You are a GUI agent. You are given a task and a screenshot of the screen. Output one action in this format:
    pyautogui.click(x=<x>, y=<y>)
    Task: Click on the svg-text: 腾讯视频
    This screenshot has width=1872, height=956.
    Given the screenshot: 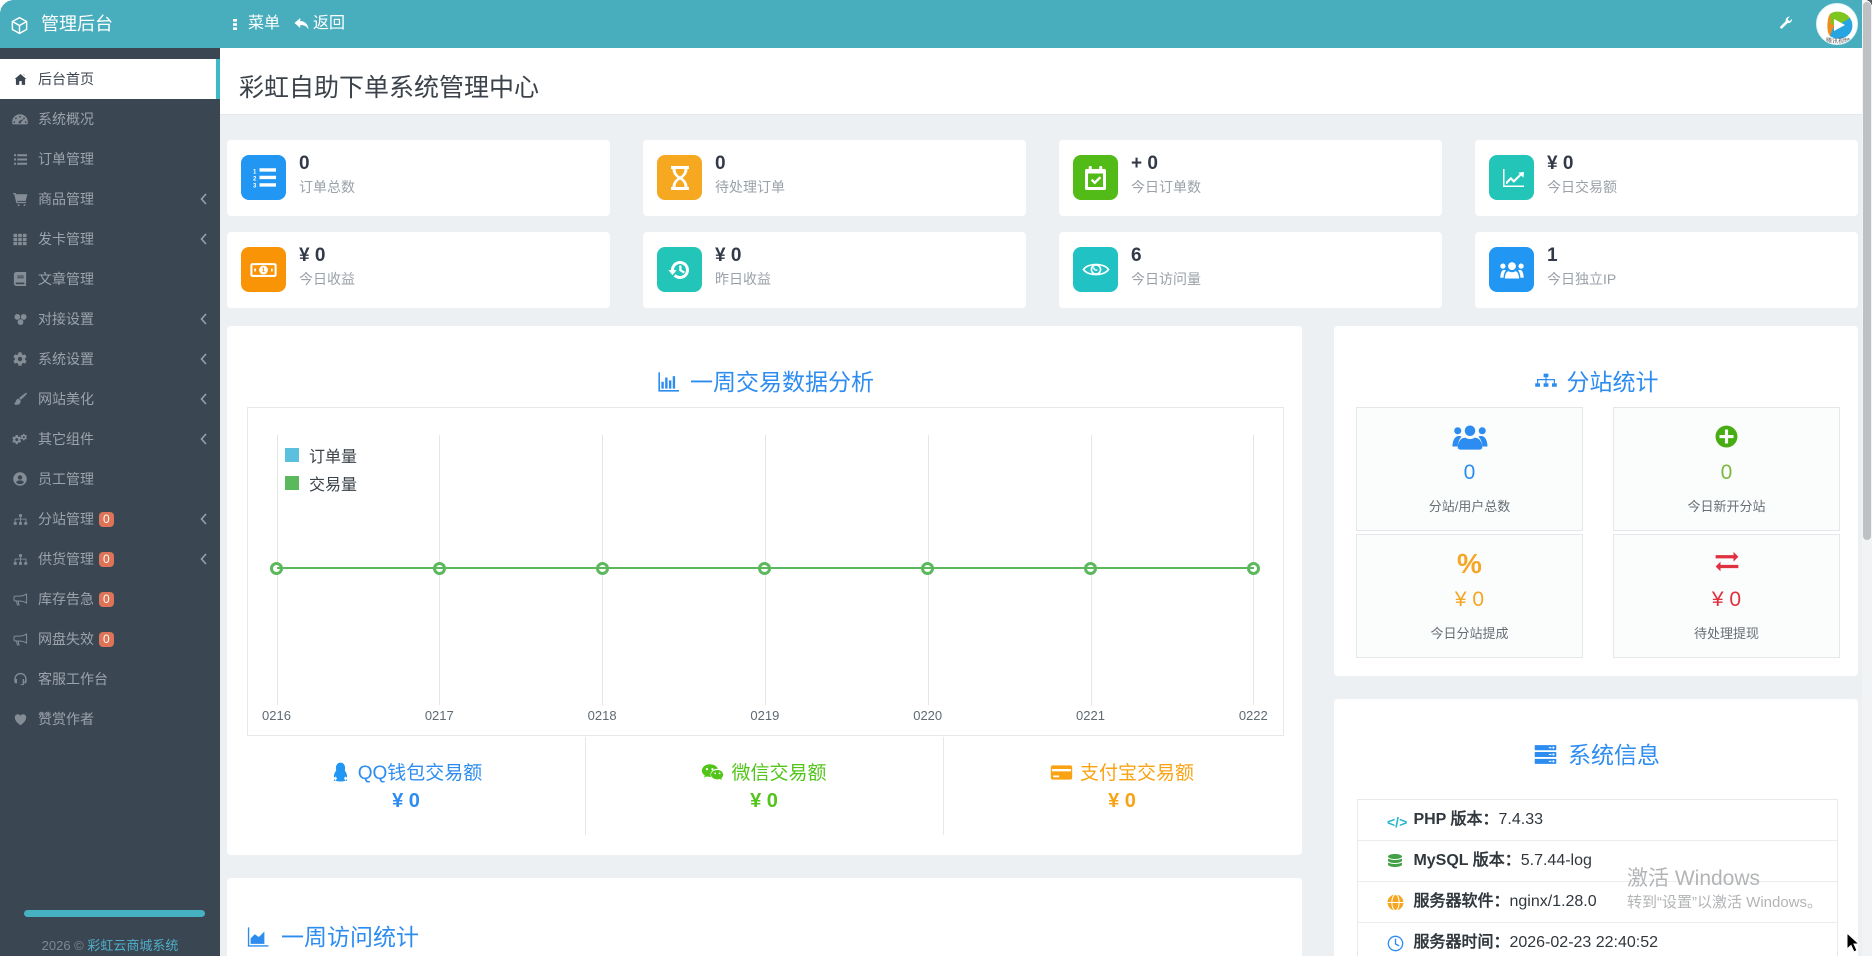 What is the action you would take?
    pyautogui.click(x=1838, y=41)
    